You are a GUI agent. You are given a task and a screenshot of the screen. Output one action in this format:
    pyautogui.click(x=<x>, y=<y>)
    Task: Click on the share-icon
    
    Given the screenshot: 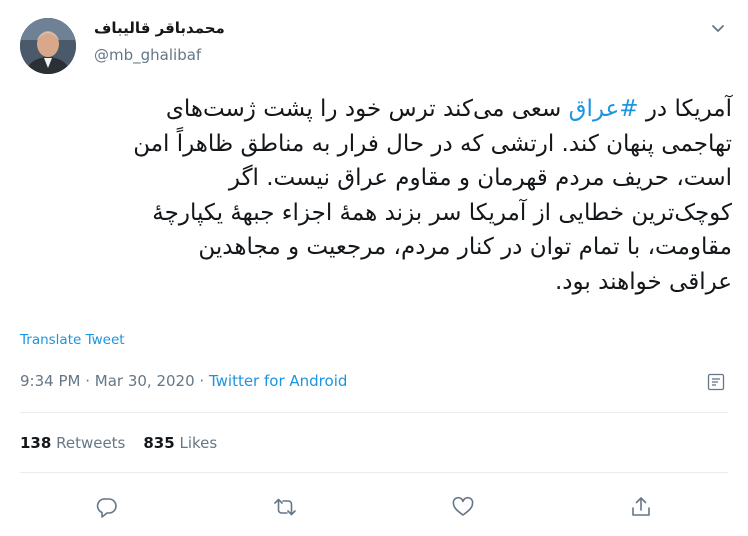 What is the action you would take?
    pyautogui.click(x=641, y=506)
    